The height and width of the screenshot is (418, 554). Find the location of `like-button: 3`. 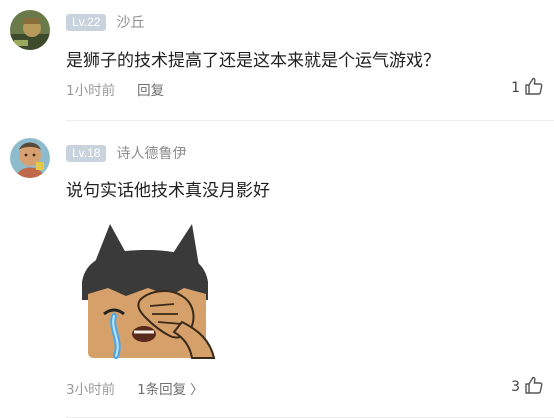

like-button: 3 is located at coordinates (527, 387).